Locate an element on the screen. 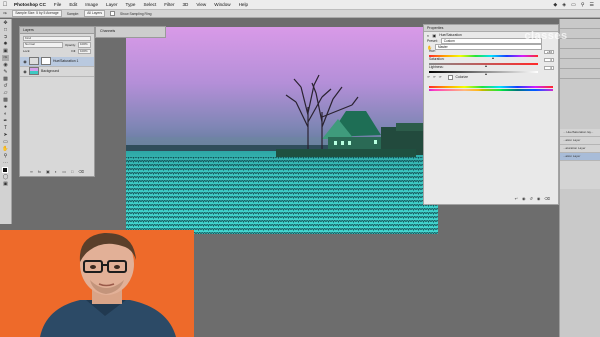  show-sampling-ring-checkbox is located at coordinates (113, 13).